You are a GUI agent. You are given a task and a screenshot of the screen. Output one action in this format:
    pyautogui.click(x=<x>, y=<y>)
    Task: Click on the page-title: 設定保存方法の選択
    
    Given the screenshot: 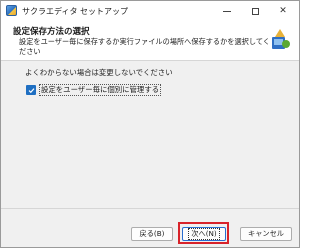 What is the action you would take?
    pyautogui.click(x=51, y=32)
    